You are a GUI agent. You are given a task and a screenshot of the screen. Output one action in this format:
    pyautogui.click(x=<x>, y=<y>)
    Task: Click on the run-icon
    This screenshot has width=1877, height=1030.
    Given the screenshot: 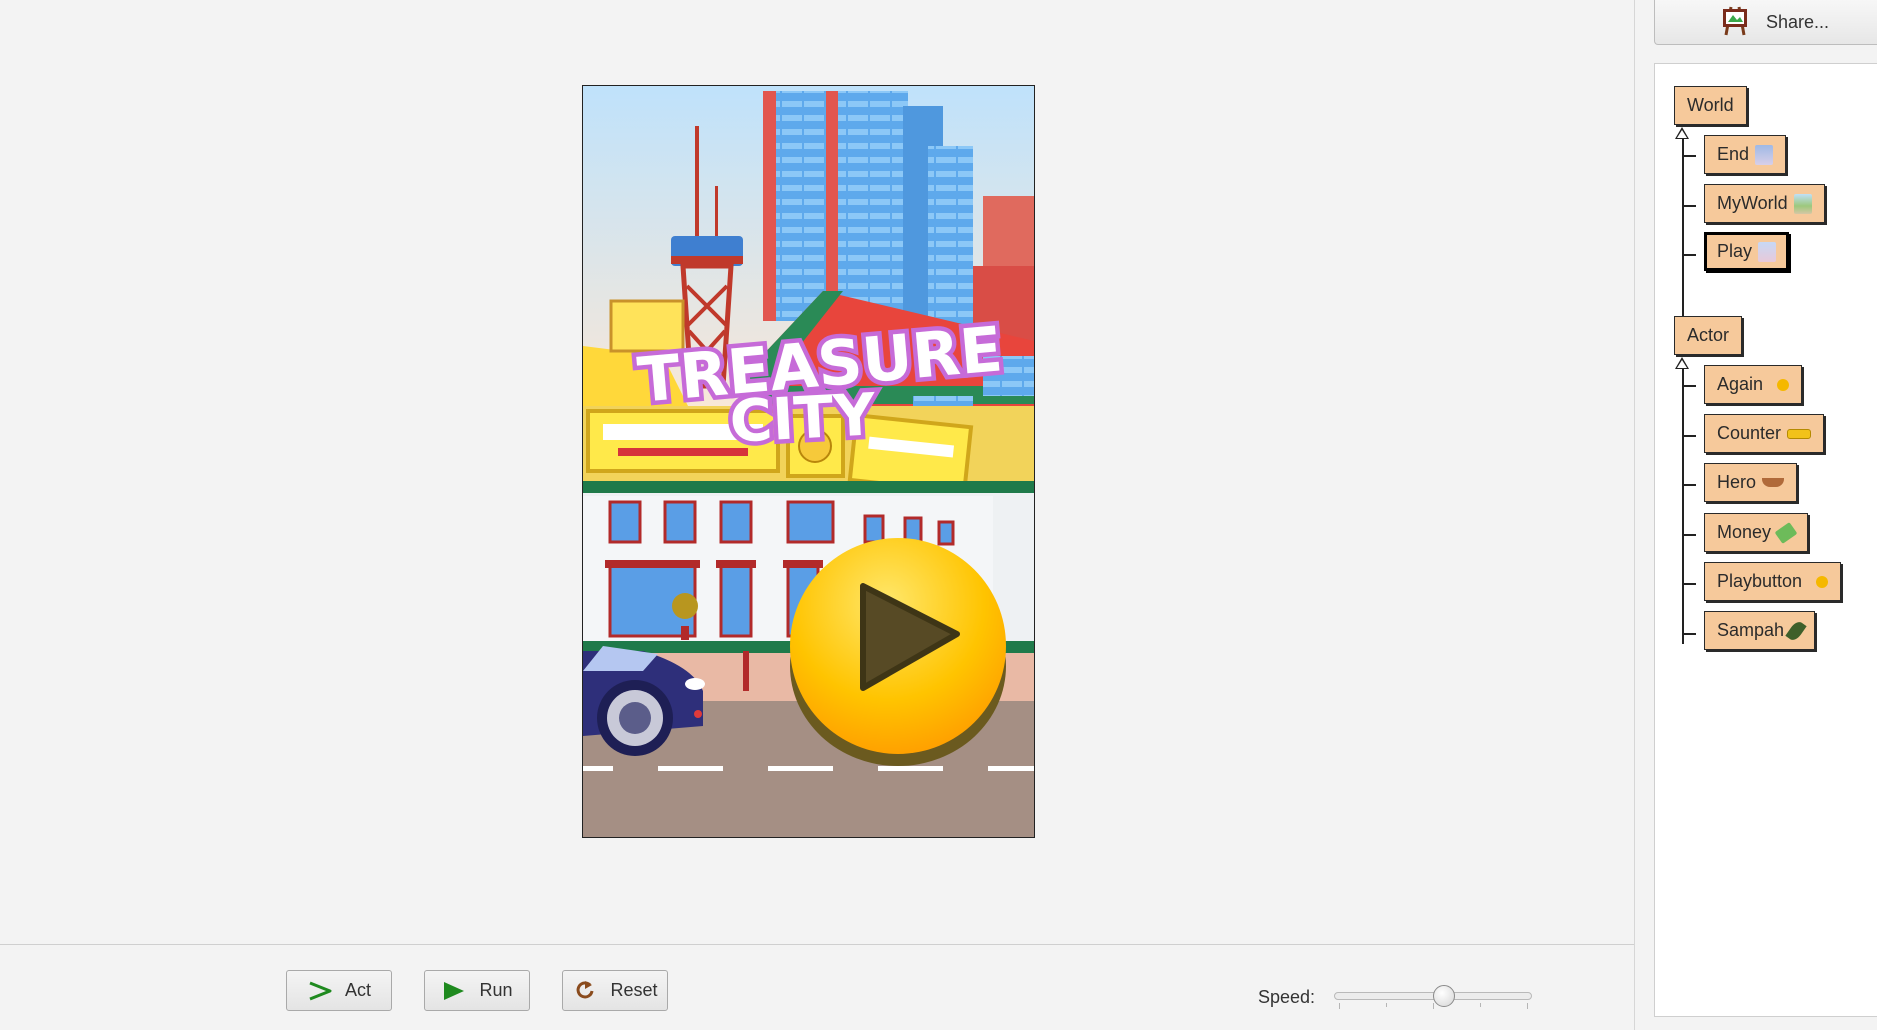 What is the action you would take?
    pyautogui.click(x=454, y=991)
    